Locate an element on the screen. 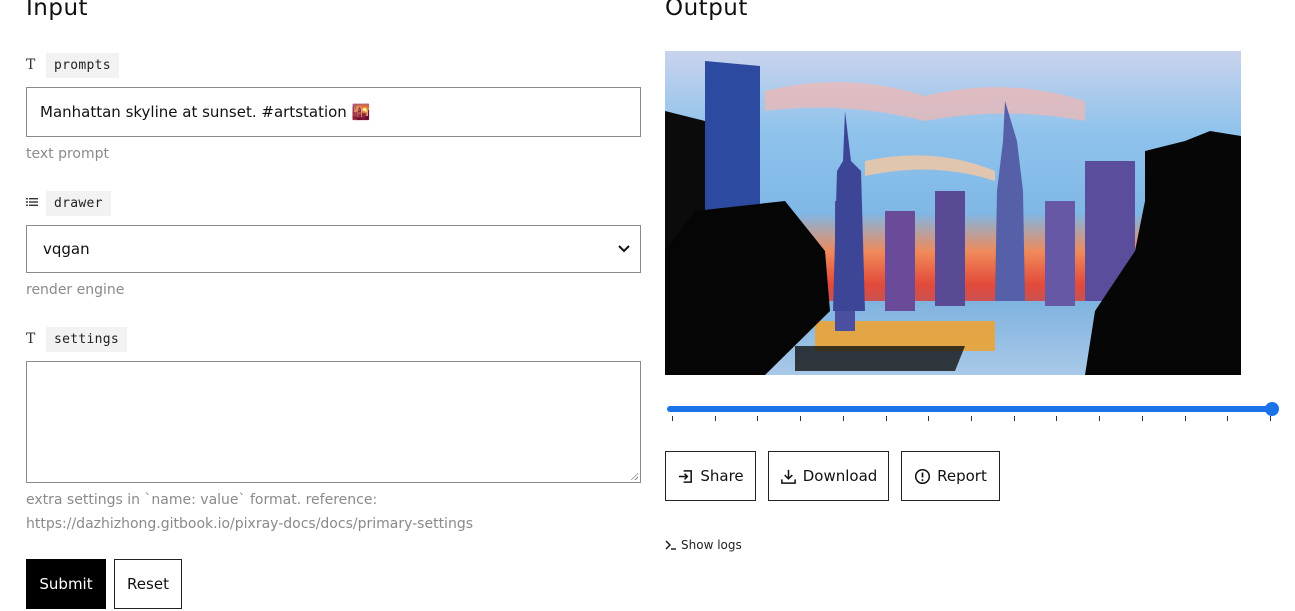 The width and height of the screenshot is (1295, 611). list-icon is located at coordinates (32, 202).